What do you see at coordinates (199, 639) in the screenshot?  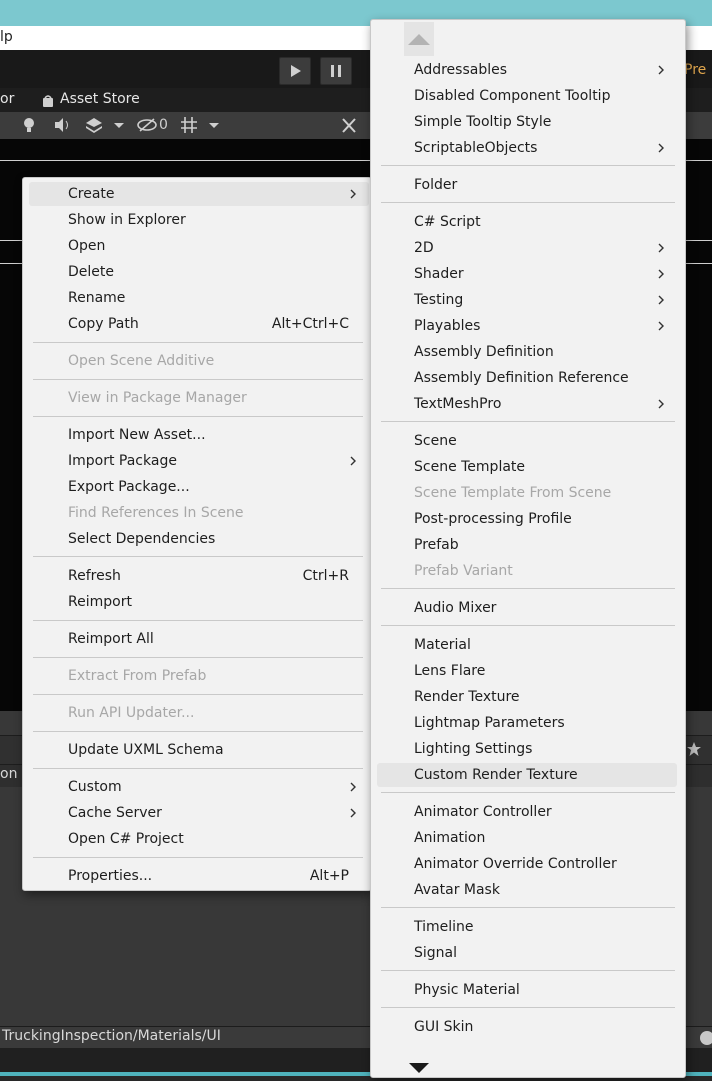 I see `menu-item-reimport-all: Reimport All` at bounding box center [199, 639].